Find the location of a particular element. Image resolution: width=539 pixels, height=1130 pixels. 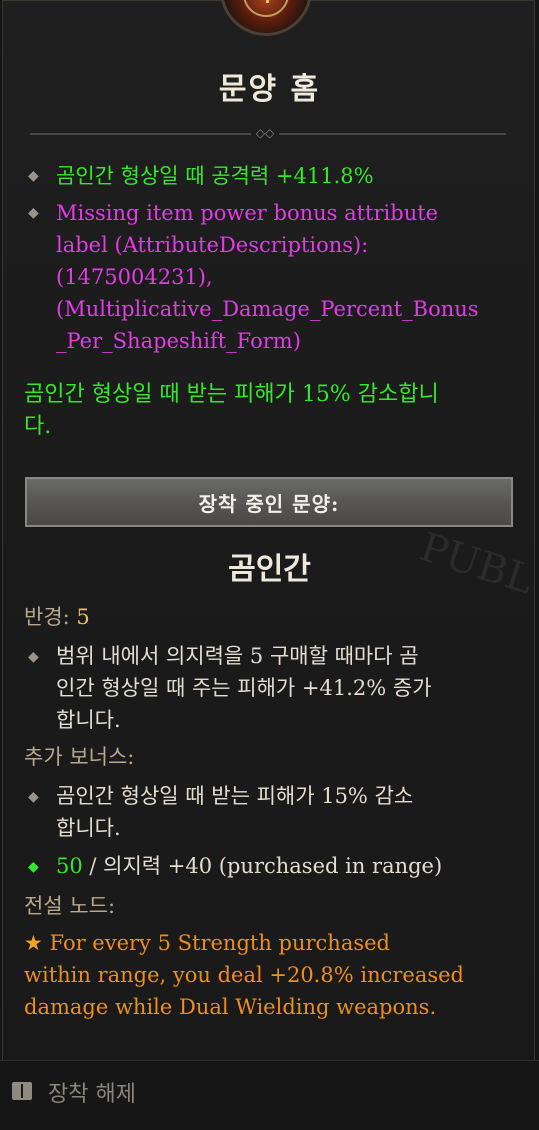

requirement-current: 50 is located at coordinates (69, 866).